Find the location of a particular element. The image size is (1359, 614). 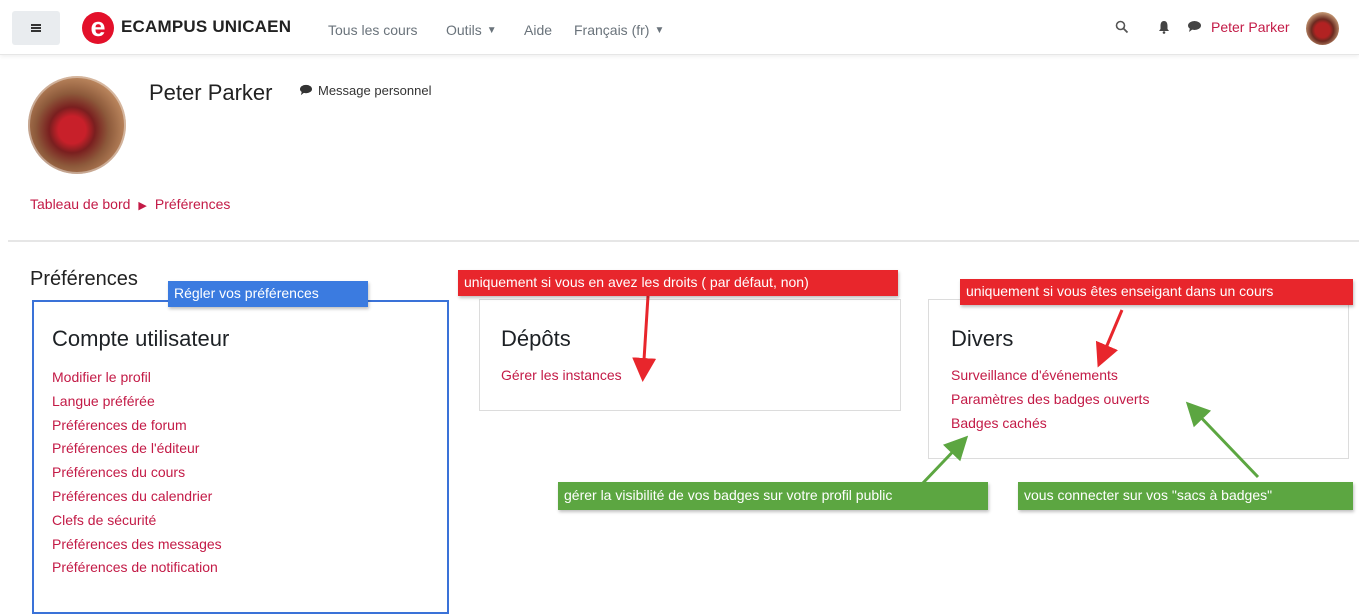

green-arrow-hidden-badges is located at coordinates (944, 460).